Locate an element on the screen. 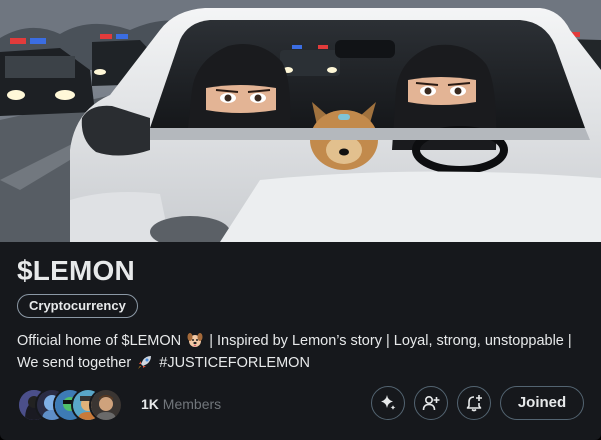 Image resolution: width=601 pixels, height=440 pixels. bell-plus-icon is located at coordinates (474, 403).